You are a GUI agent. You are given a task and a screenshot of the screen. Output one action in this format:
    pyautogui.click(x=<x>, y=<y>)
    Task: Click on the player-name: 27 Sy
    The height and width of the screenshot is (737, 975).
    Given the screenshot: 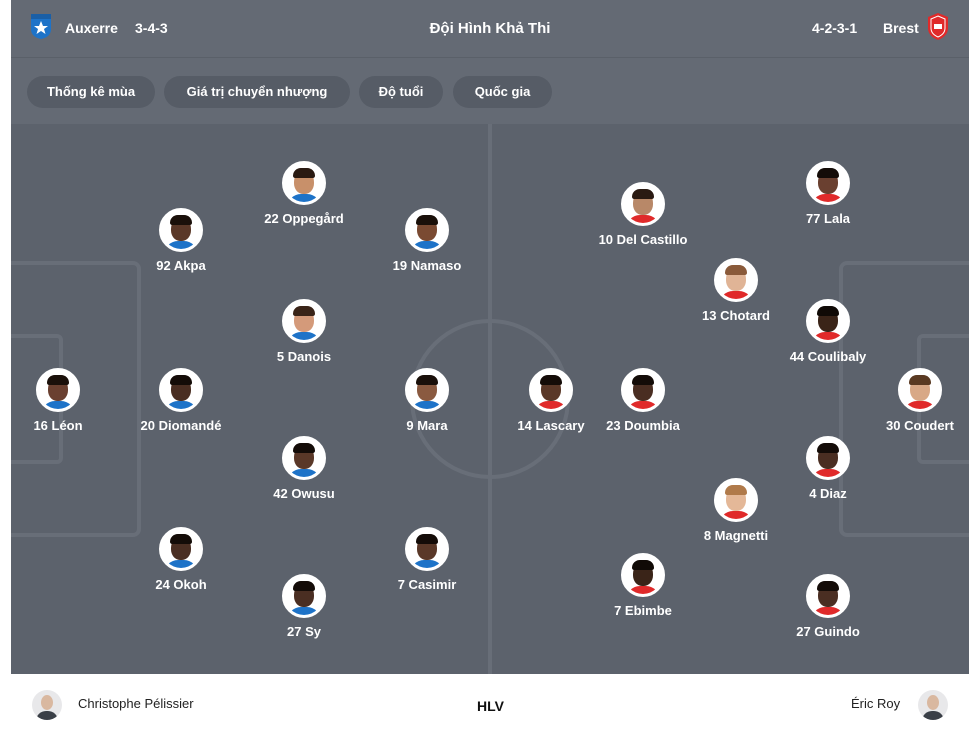 What is the action you would take?
    pyautogui.click(x=304, y=631)
    